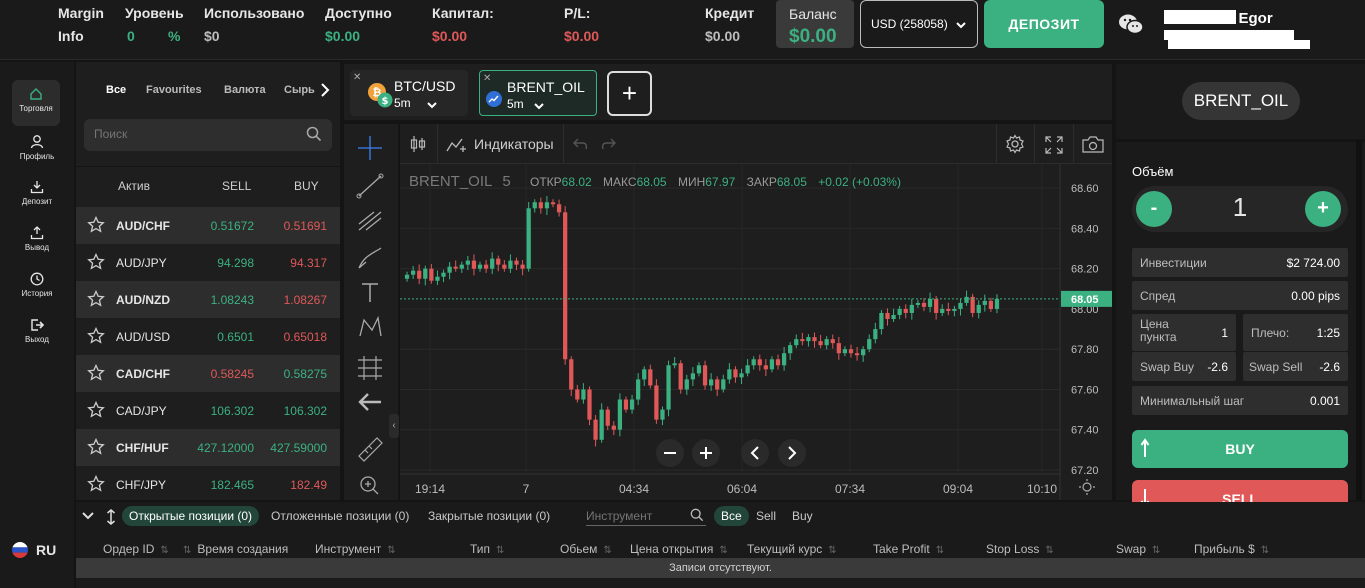 This screenshot has width=1365, height=588. I want to click on nav-history: История, so click(37, 285).